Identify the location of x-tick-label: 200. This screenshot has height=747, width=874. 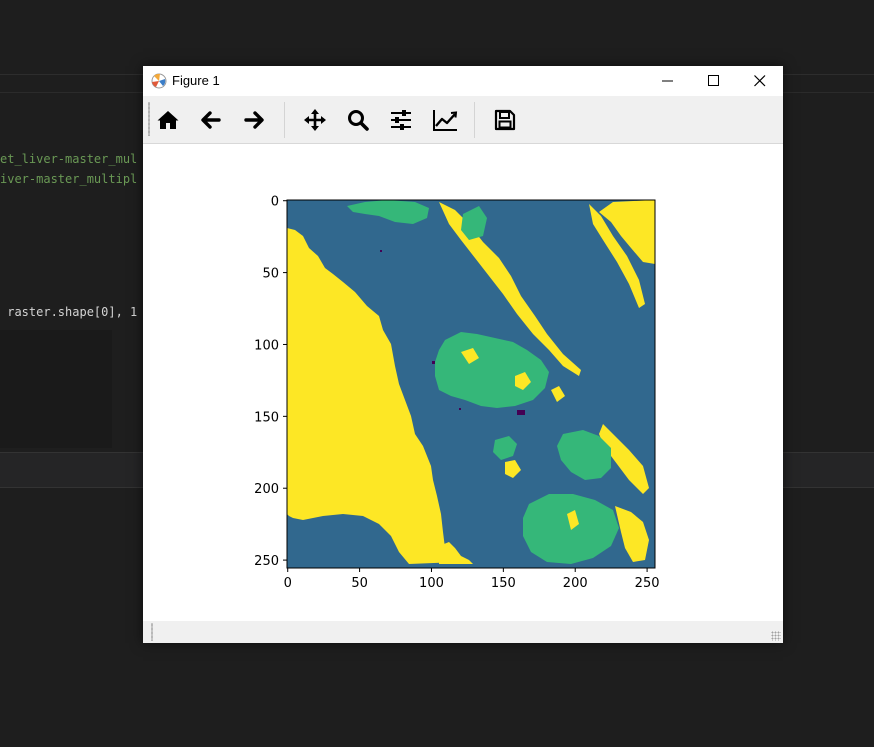
(575, 583).